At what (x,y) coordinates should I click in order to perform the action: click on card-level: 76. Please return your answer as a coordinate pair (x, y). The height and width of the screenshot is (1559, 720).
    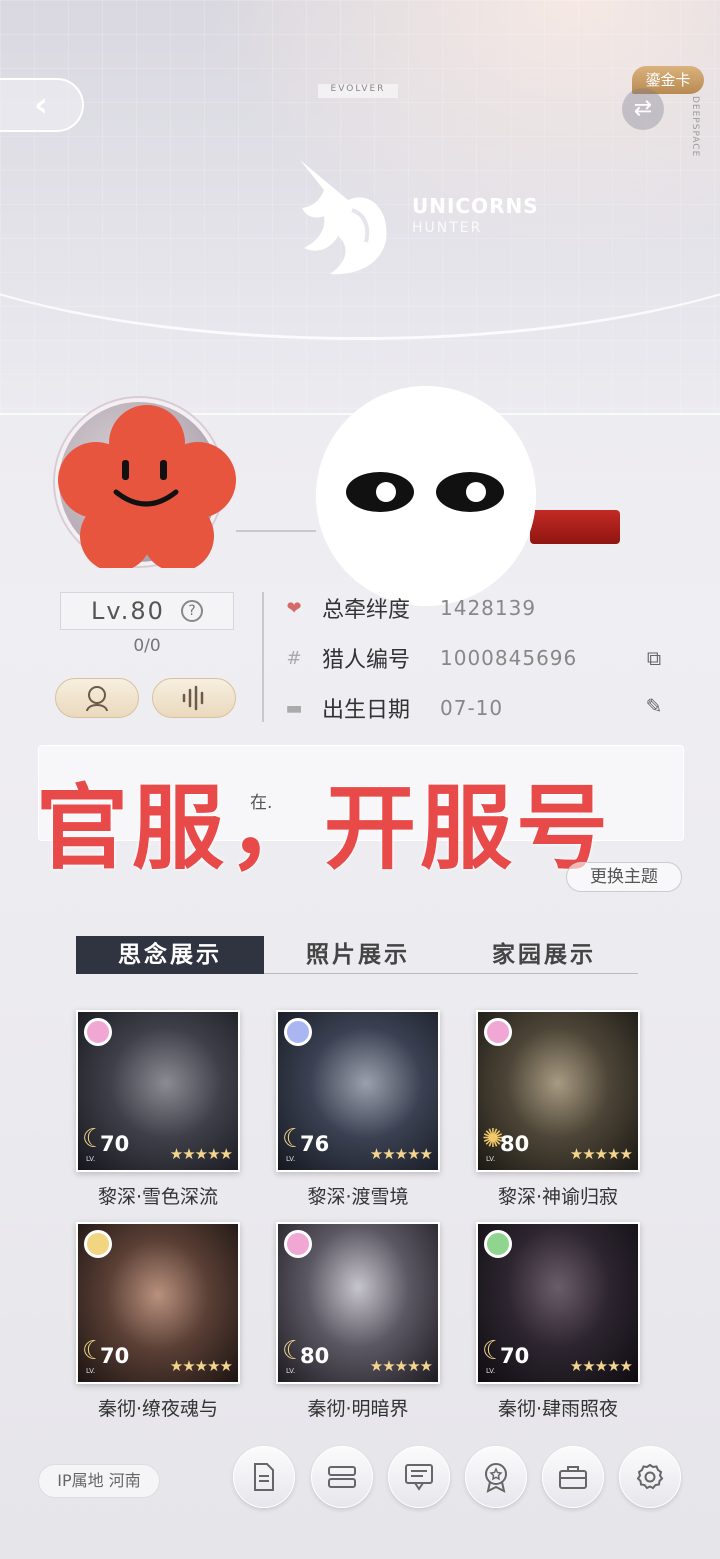
    Looking at the image, I should click on (315, 1144).